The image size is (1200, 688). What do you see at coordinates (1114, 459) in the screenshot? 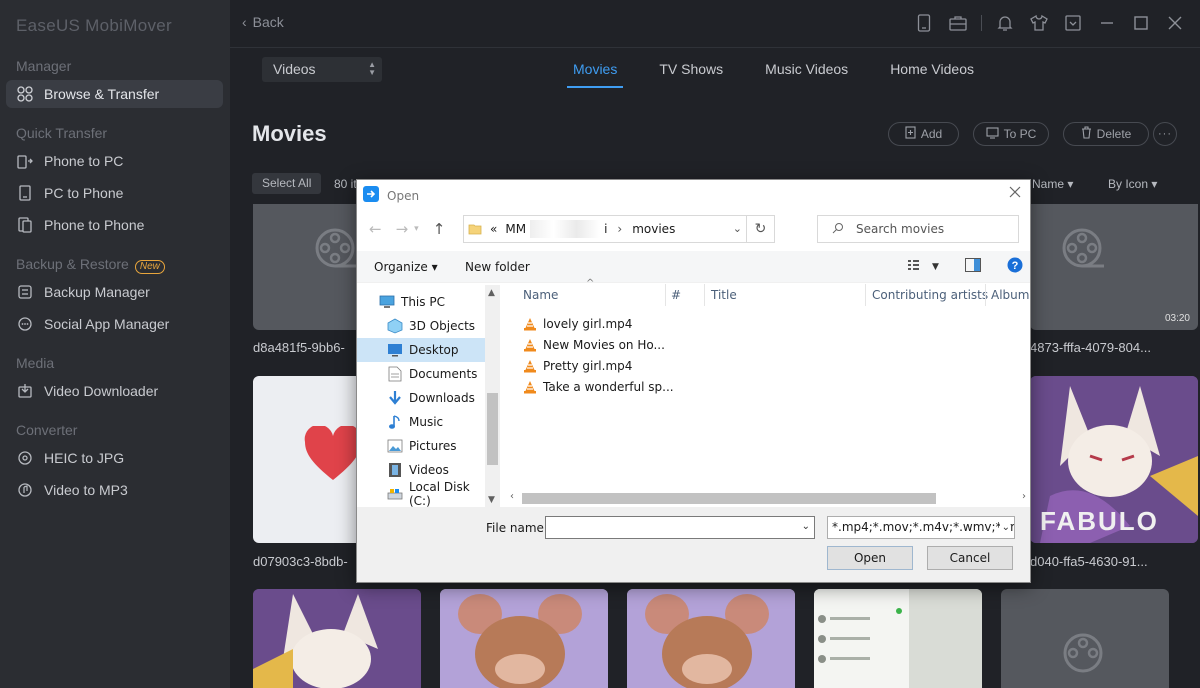
I see `video-thumbnail-anime: FABULO` at bounding box center [1114, 459].